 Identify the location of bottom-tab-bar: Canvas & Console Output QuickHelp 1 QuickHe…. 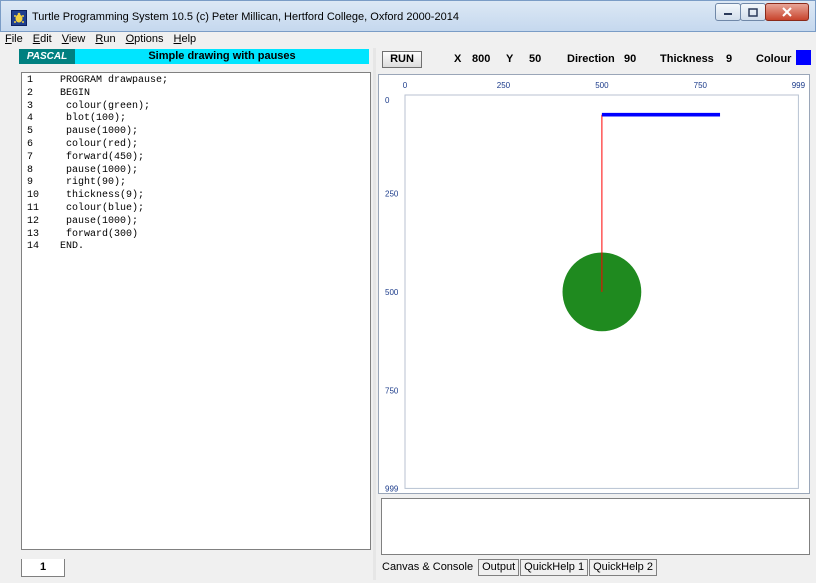
(518, 568).